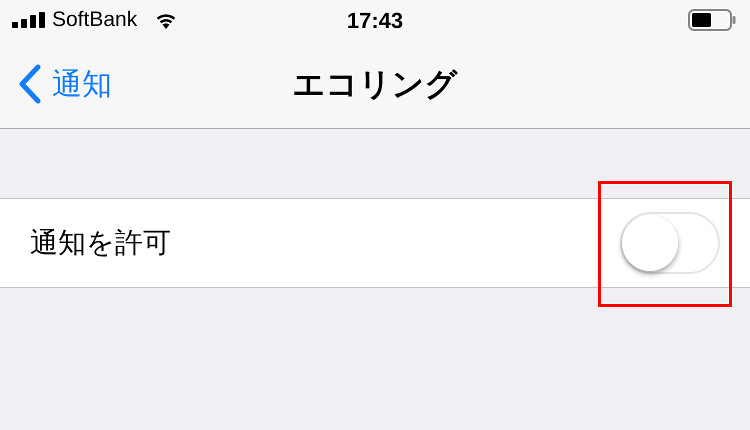 This screenshot has height=430, width=750. I want to click on page-title: エコリング, so click(375, 84).